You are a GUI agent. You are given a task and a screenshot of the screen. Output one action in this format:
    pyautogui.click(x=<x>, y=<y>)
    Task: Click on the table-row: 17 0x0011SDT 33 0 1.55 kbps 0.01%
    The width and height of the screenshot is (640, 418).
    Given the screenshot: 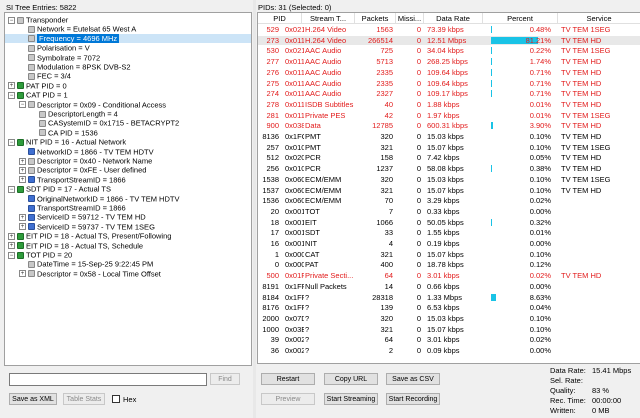 What is the action you would take?
    pyautogui.click(x=449, y=232)
    